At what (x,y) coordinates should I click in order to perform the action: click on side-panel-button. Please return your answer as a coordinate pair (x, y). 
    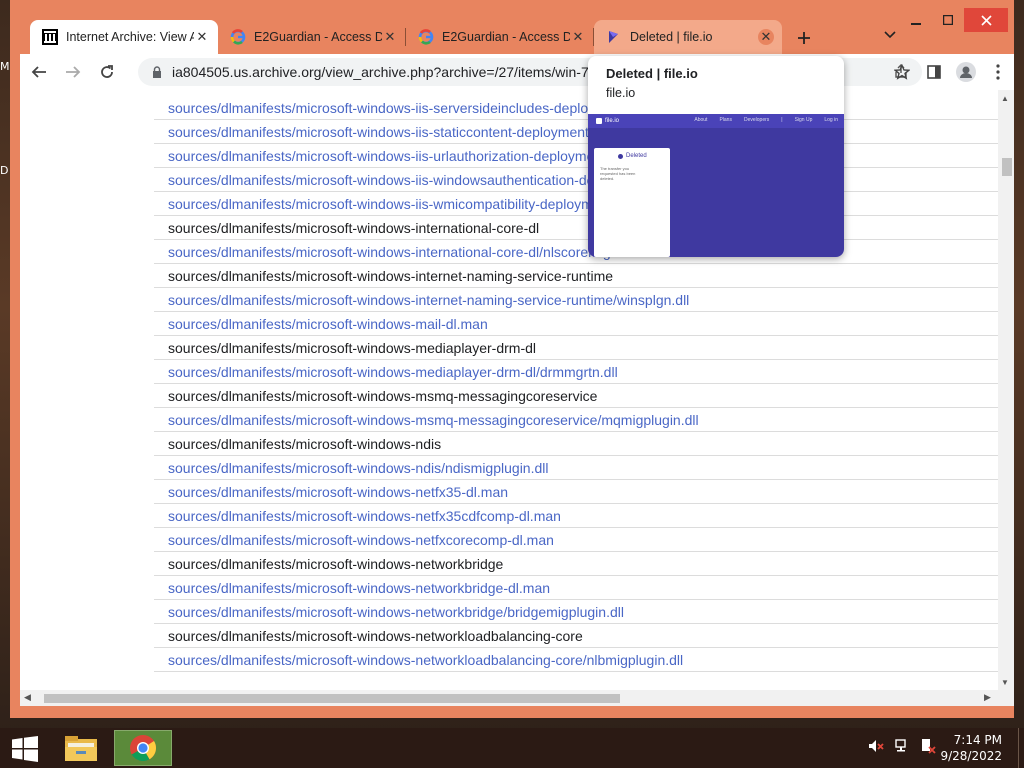
    Looking at the image, I should click on (934, 72).